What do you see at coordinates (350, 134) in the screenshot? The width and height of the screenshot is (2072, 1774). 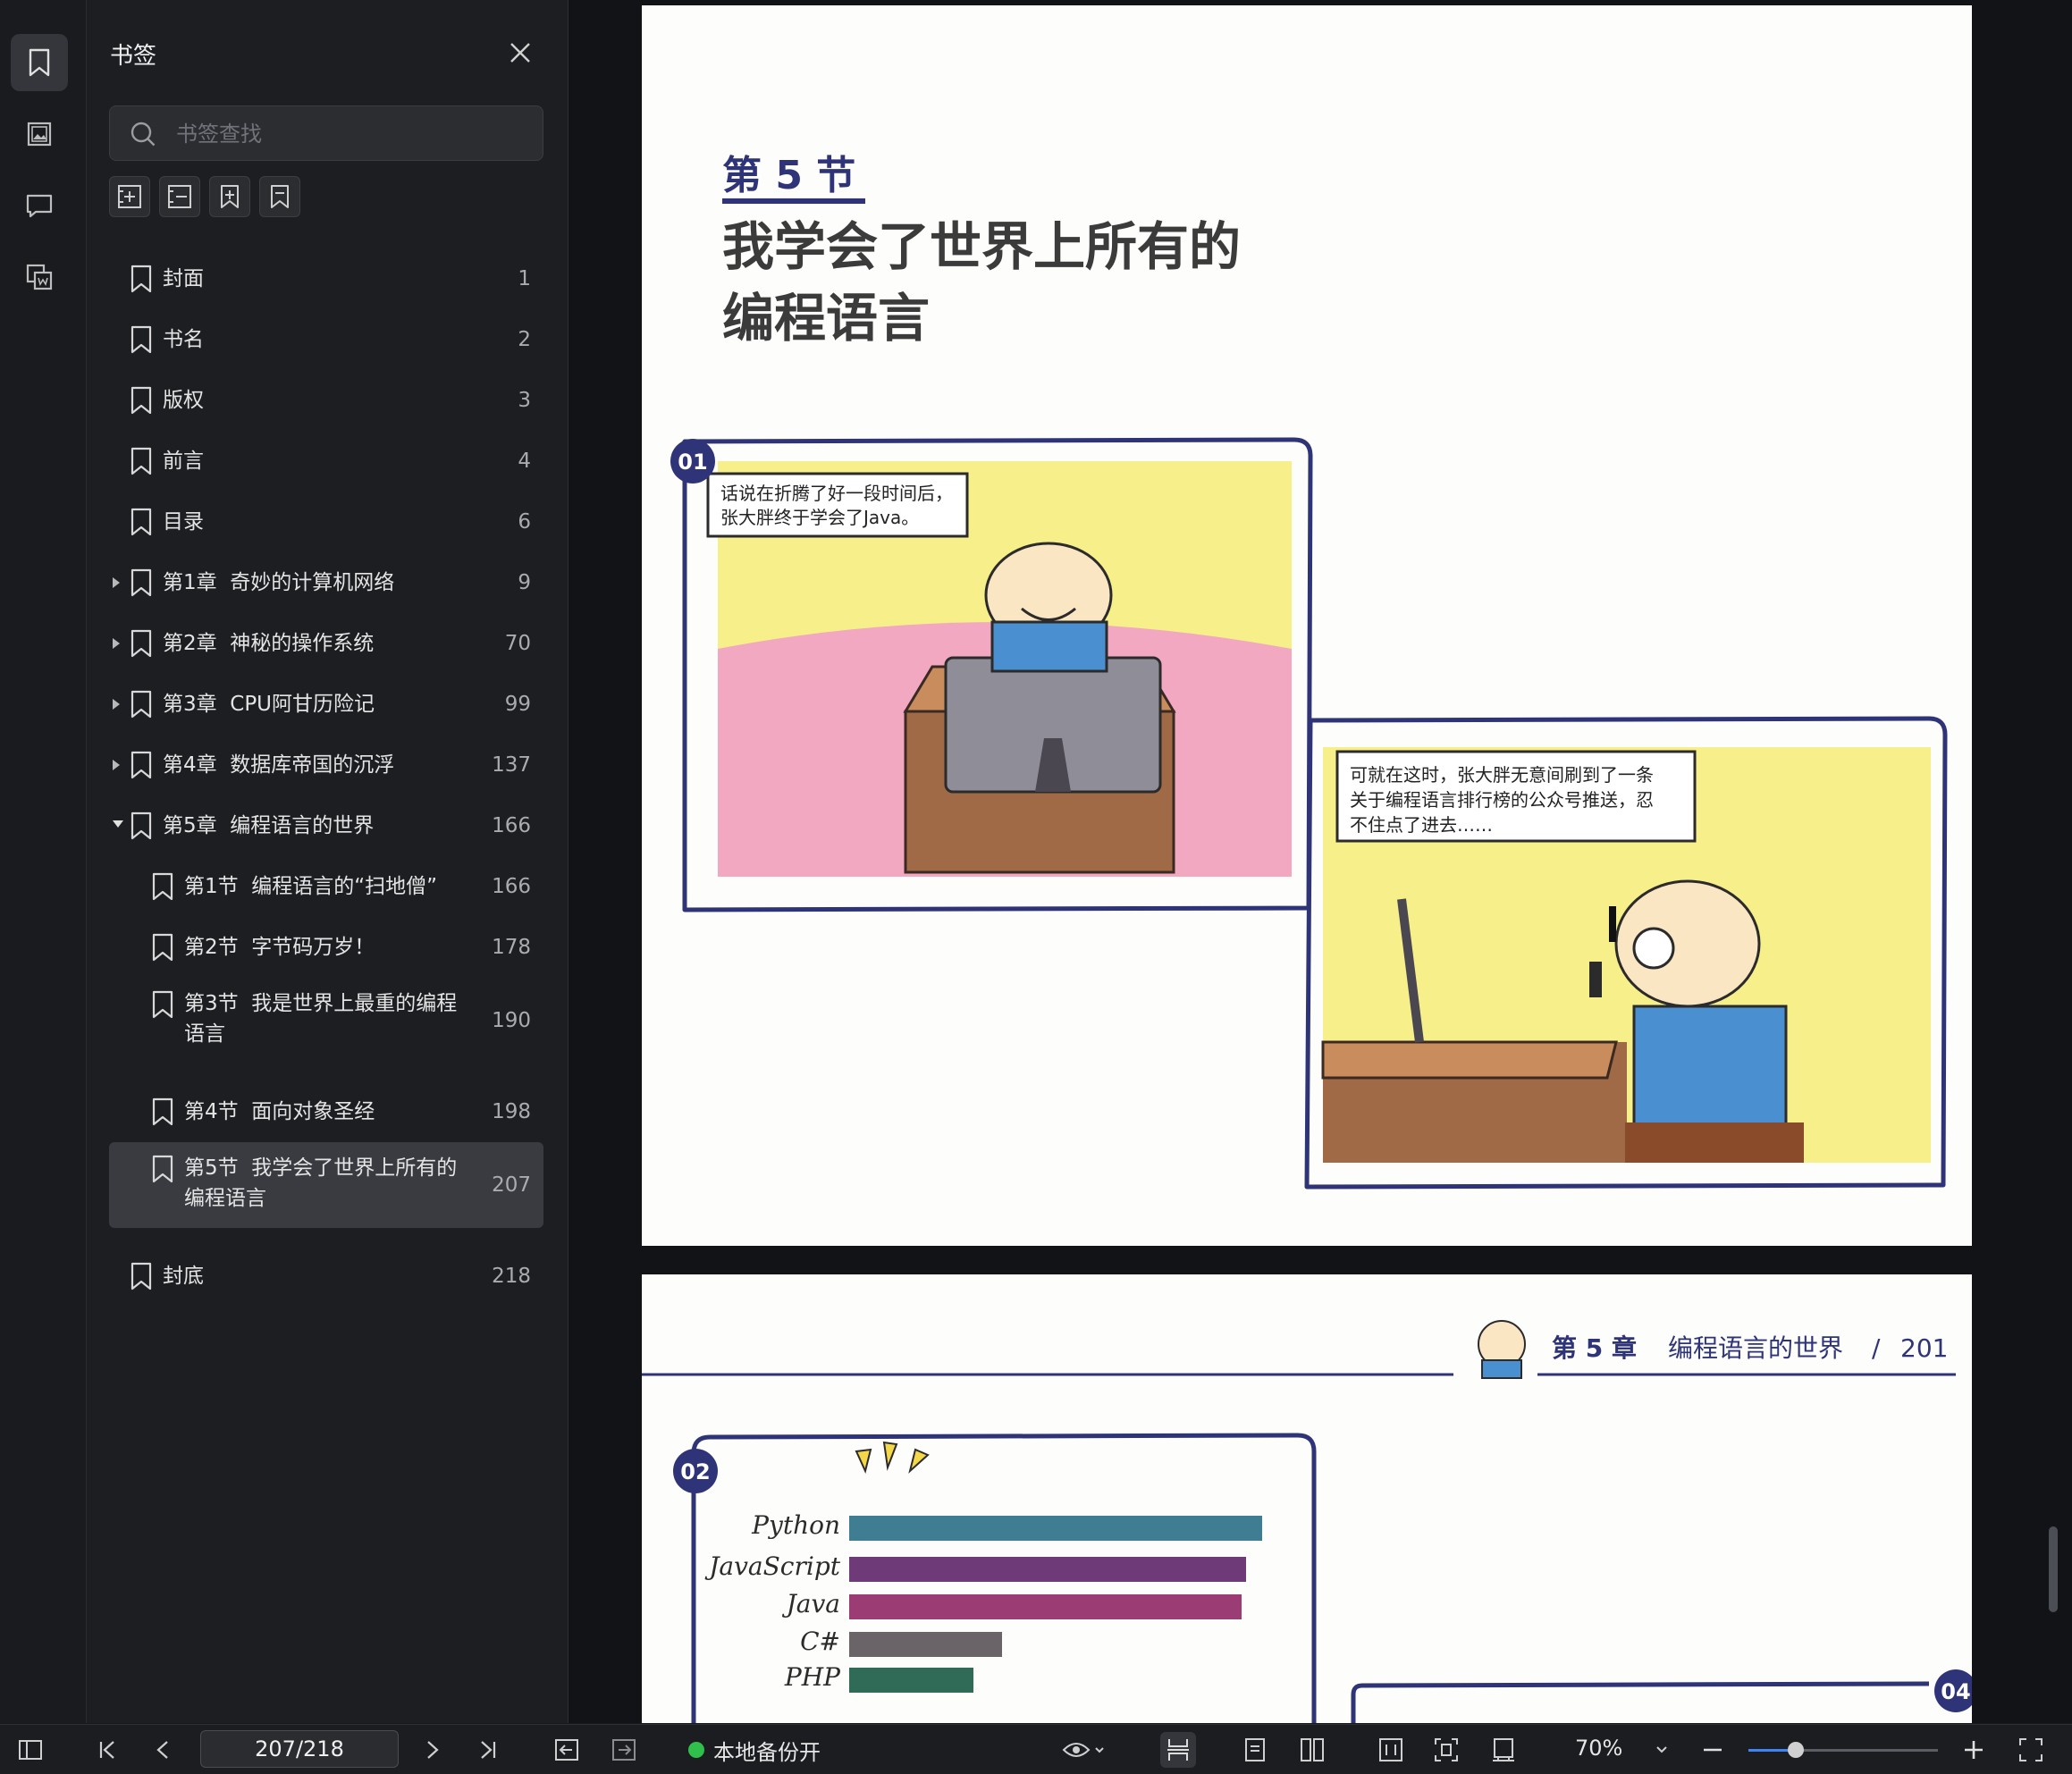 I see `bookmark-search-input` at bounding box center [350, 134].